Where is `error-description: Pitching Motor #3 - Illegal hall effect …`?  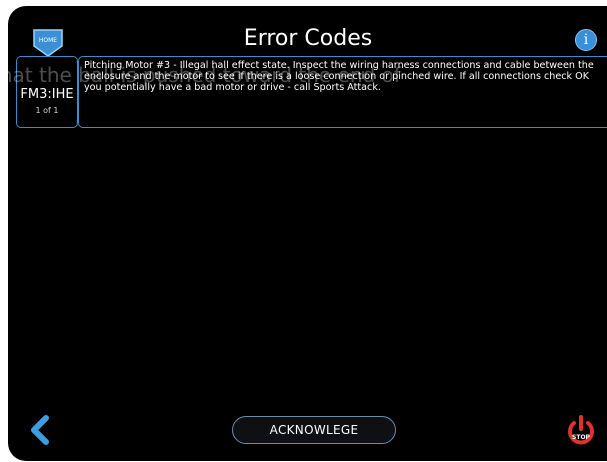 error-description: Pitching Motor #3 - Illegal hall effect … is located at coordinates (339, 76).